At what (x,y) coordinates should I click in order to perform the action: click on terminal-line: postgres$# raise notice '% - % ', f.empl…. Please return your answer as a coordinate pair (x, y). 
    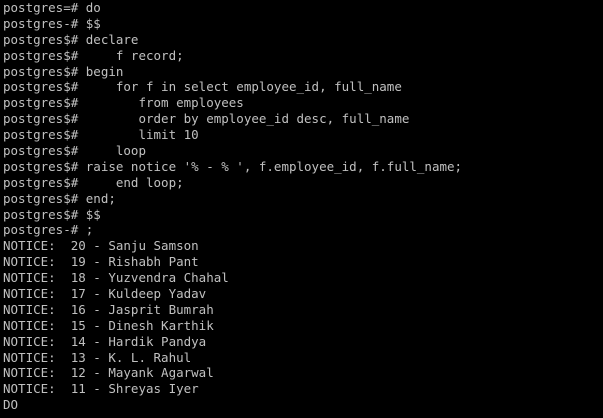
    Looking at the image, I should click on (233, 166).